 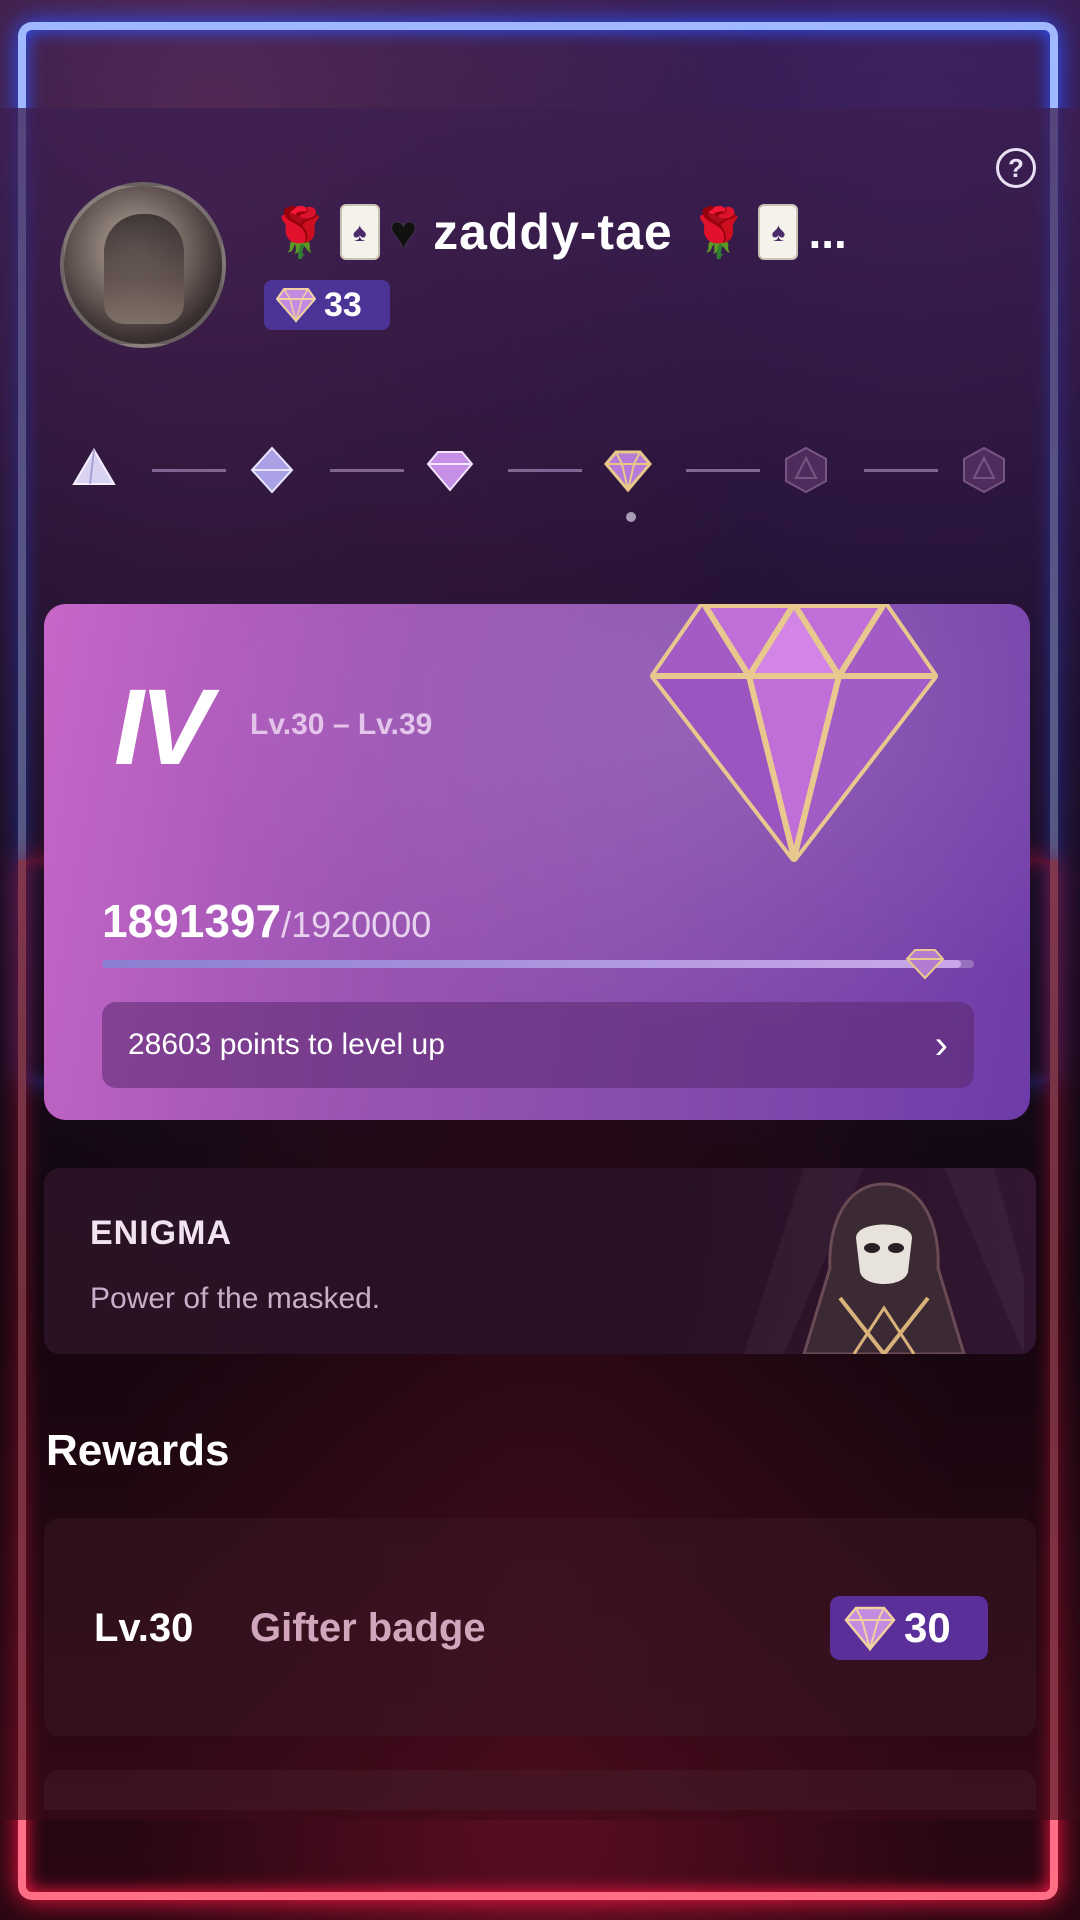 I want to click on reward-name: Gifter badge, so click(x=368, y=1628).